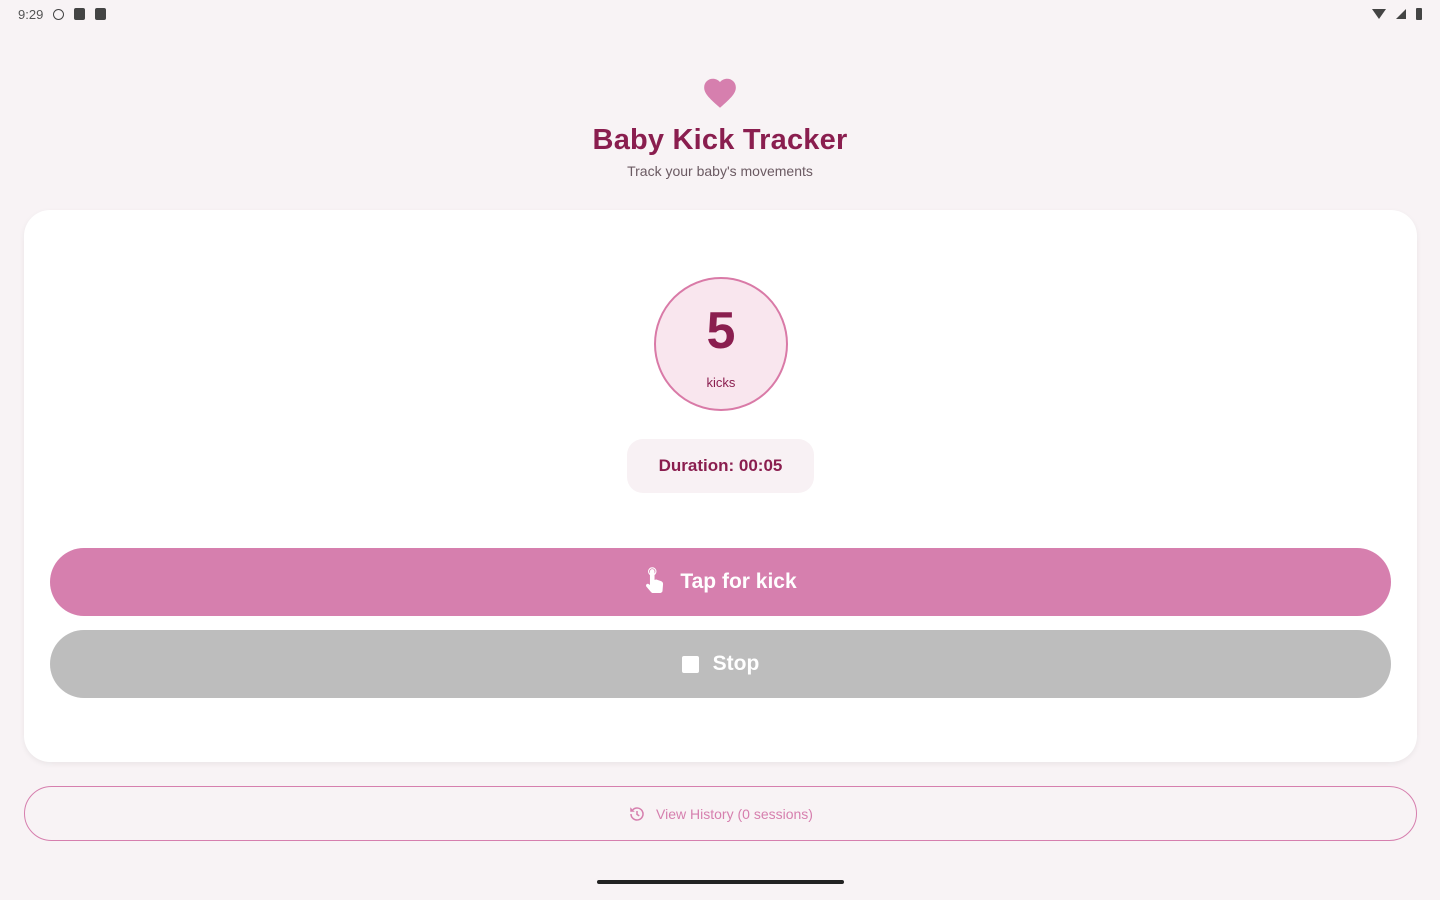 The width and height of the screenshot is (1440, 900). Describe the element at coordinates (720, 466) in the screenshot. I see `duration-display: Duration: 00:05` at that location.